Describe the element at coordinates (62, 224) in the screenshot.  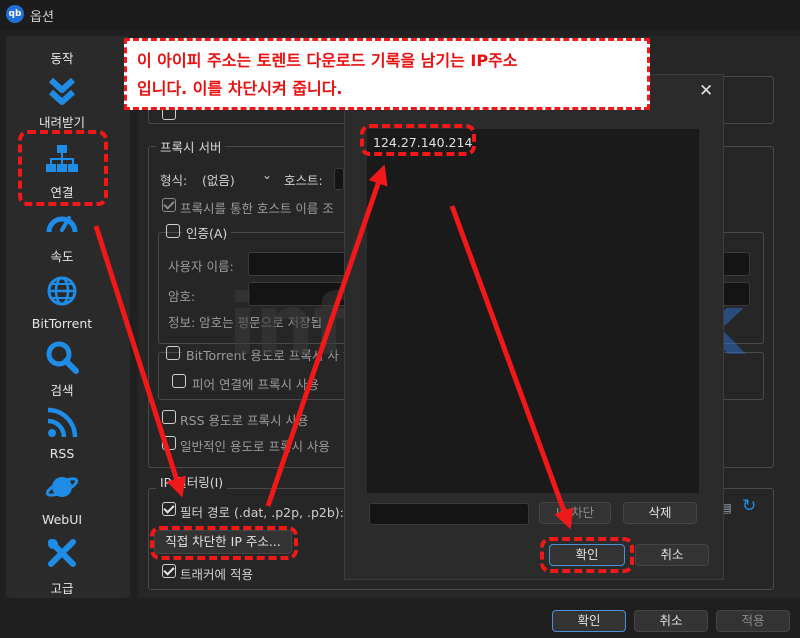
I see `speedometer-icon` at that location.